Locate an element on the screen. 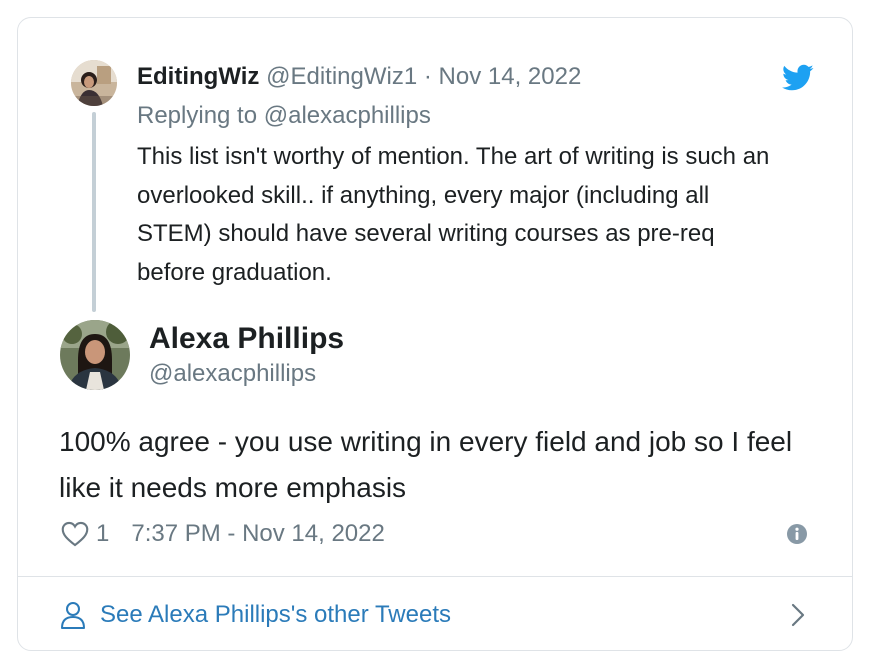  footer-divider is located at coordinates (435, 576).